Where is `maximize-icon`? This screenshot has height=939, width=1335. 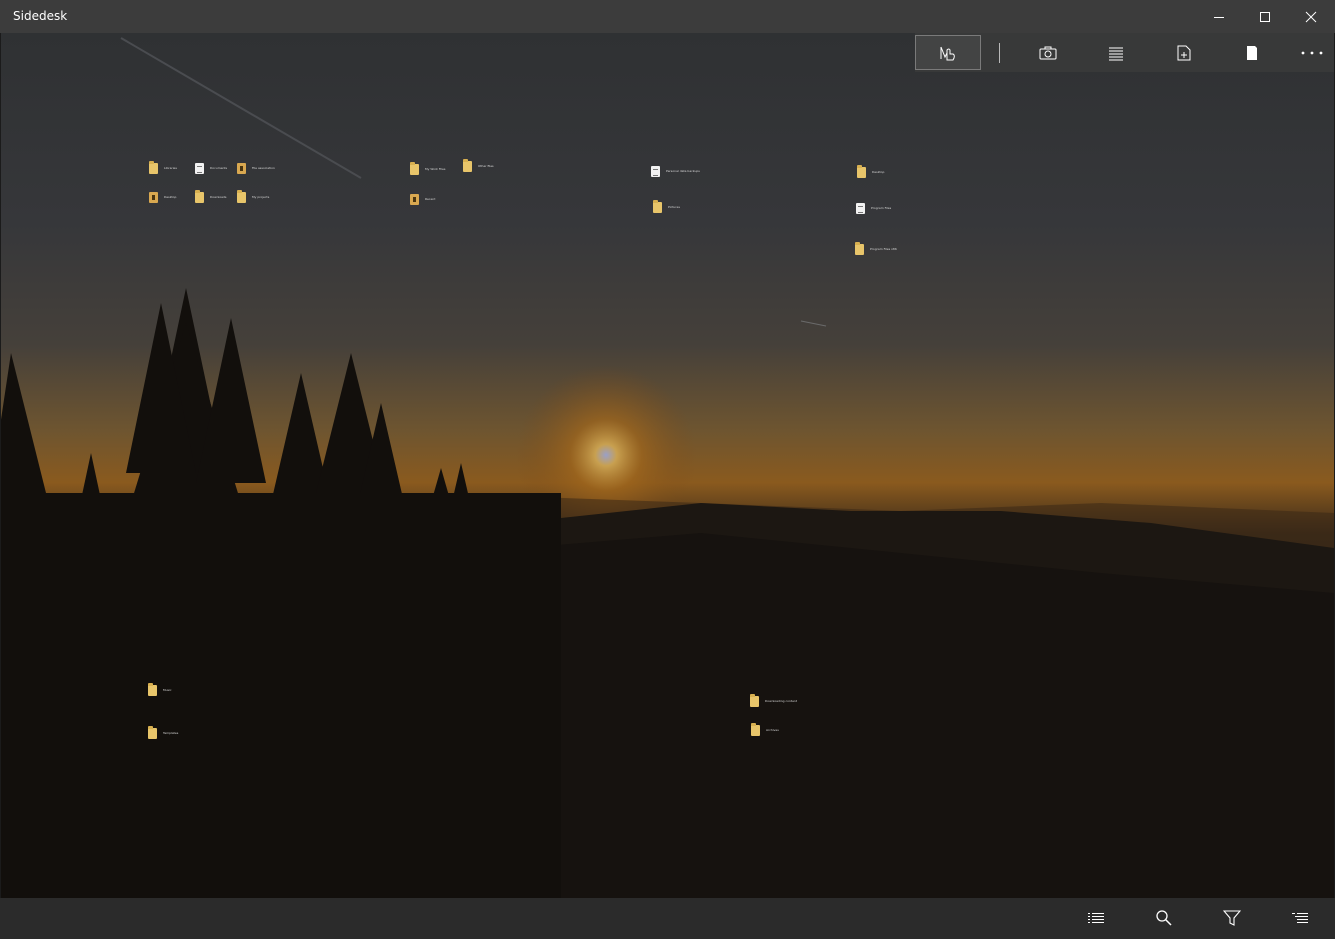 maximize-icon is located at coordinates (1265, 16).